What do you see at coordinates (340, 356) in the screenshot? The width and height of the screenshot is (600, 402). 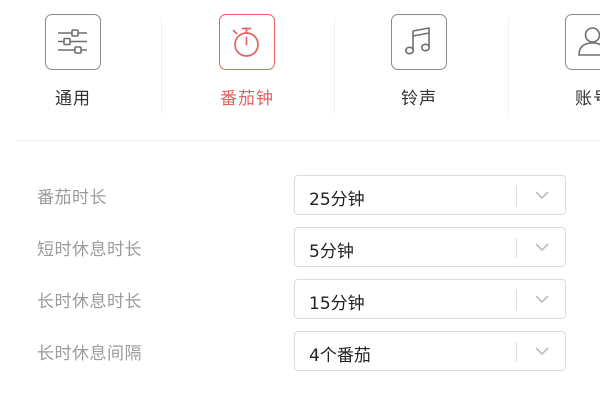 I see `select-value: 4个番茄` at bounding box center [340, 356].